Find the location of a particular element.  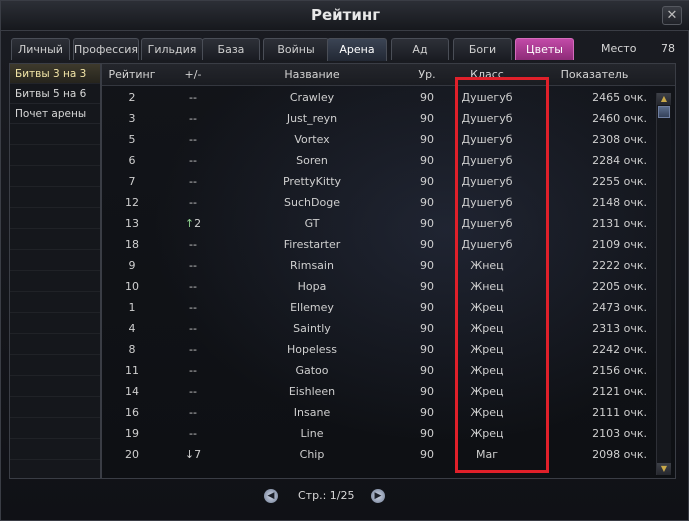

row-name: Gatoo is located at coordinates (312, 370).